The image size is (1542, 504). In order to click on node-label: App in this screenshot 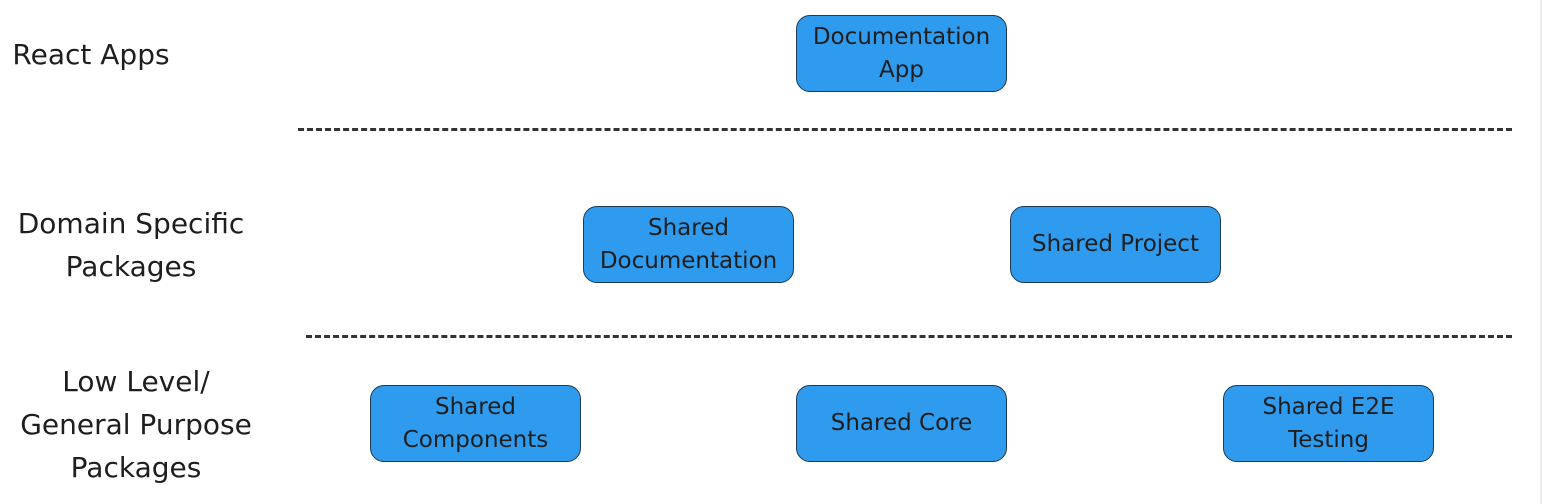, I will do `click(901, 69)`.